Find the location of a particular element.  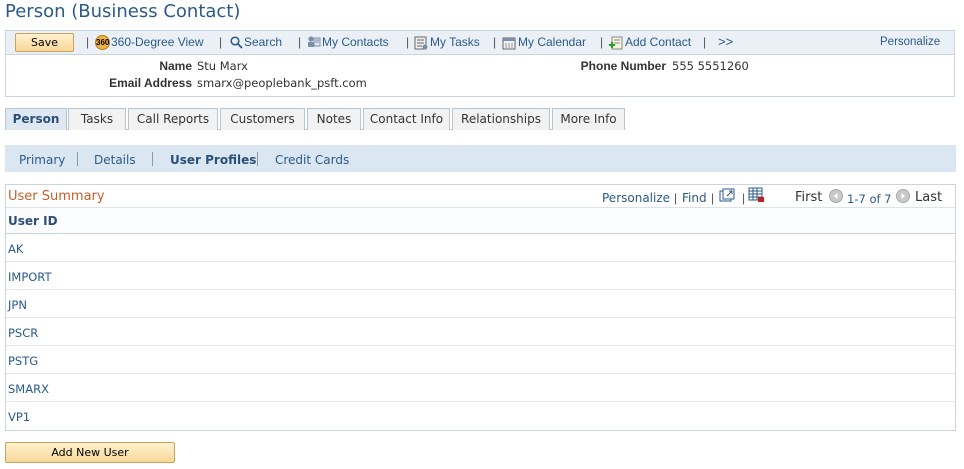

subnav-user-profiles: User Profiles is located at coordinates (213, 160).